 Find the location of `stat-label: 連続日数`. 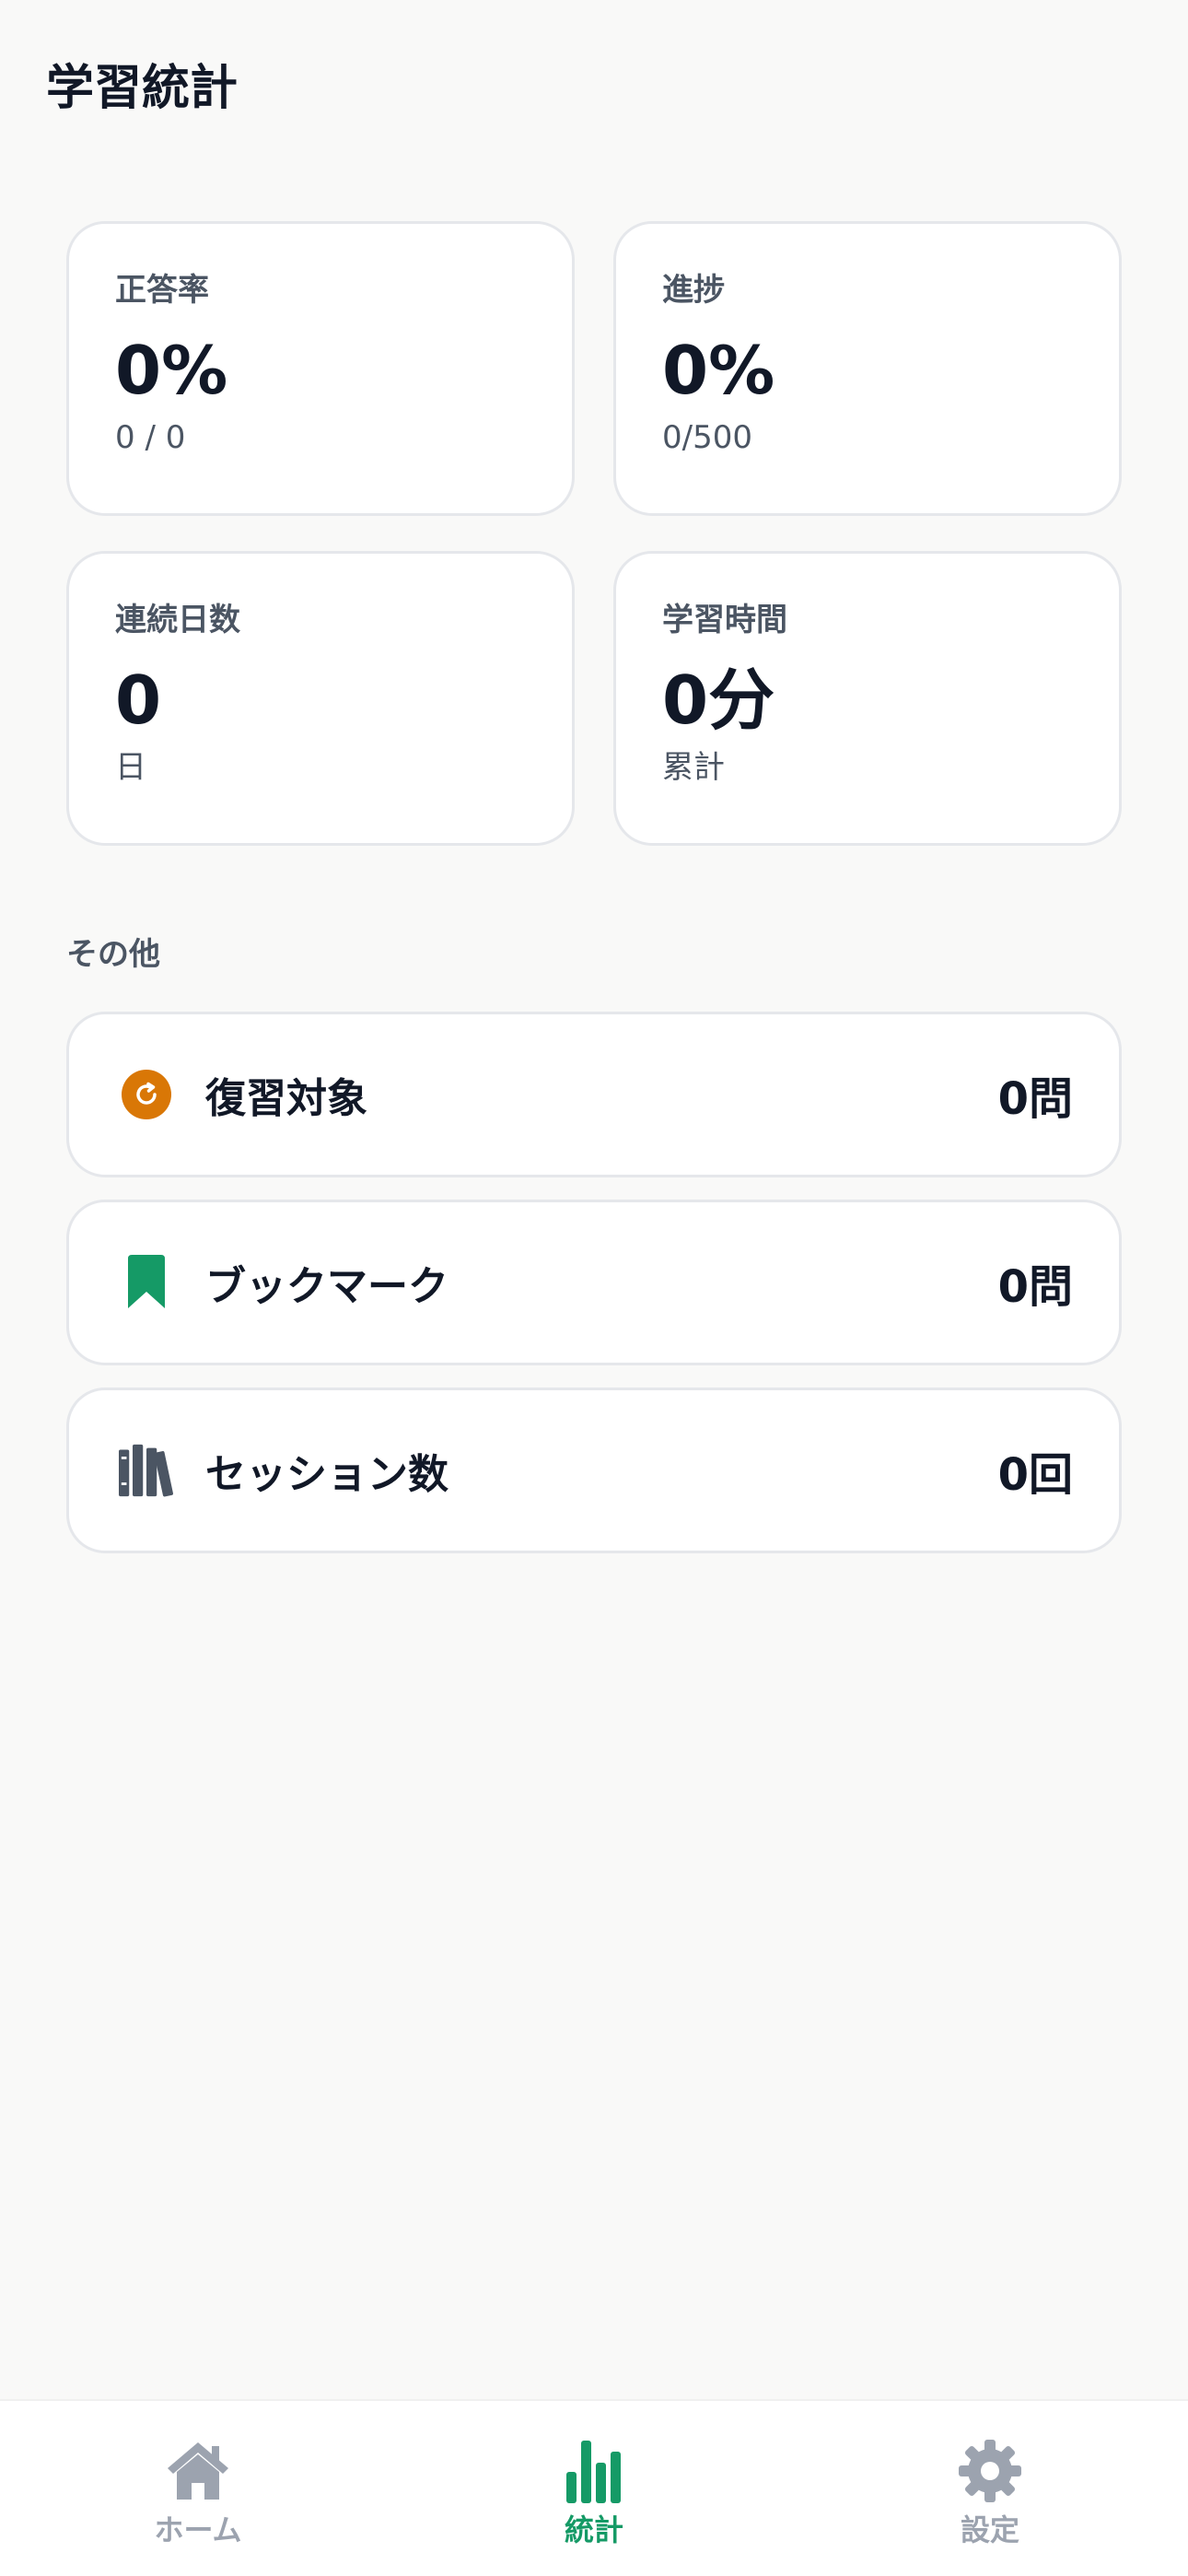

stat-label: 連続日数 is located at coordinates (177, 620).